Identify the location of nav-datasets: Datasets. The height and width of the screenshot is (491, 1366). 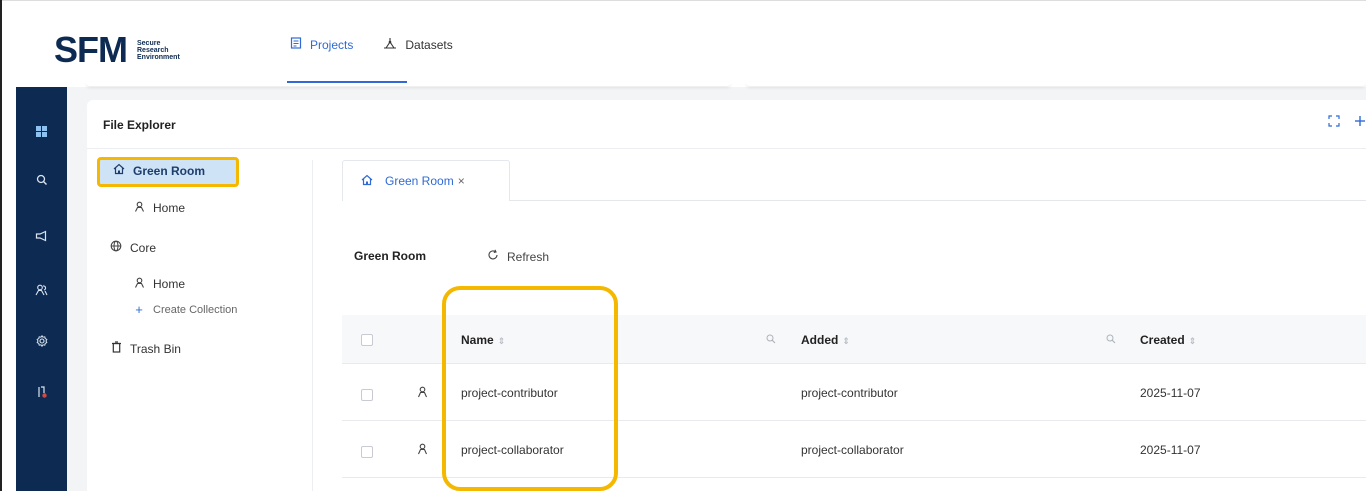
(418, 44).